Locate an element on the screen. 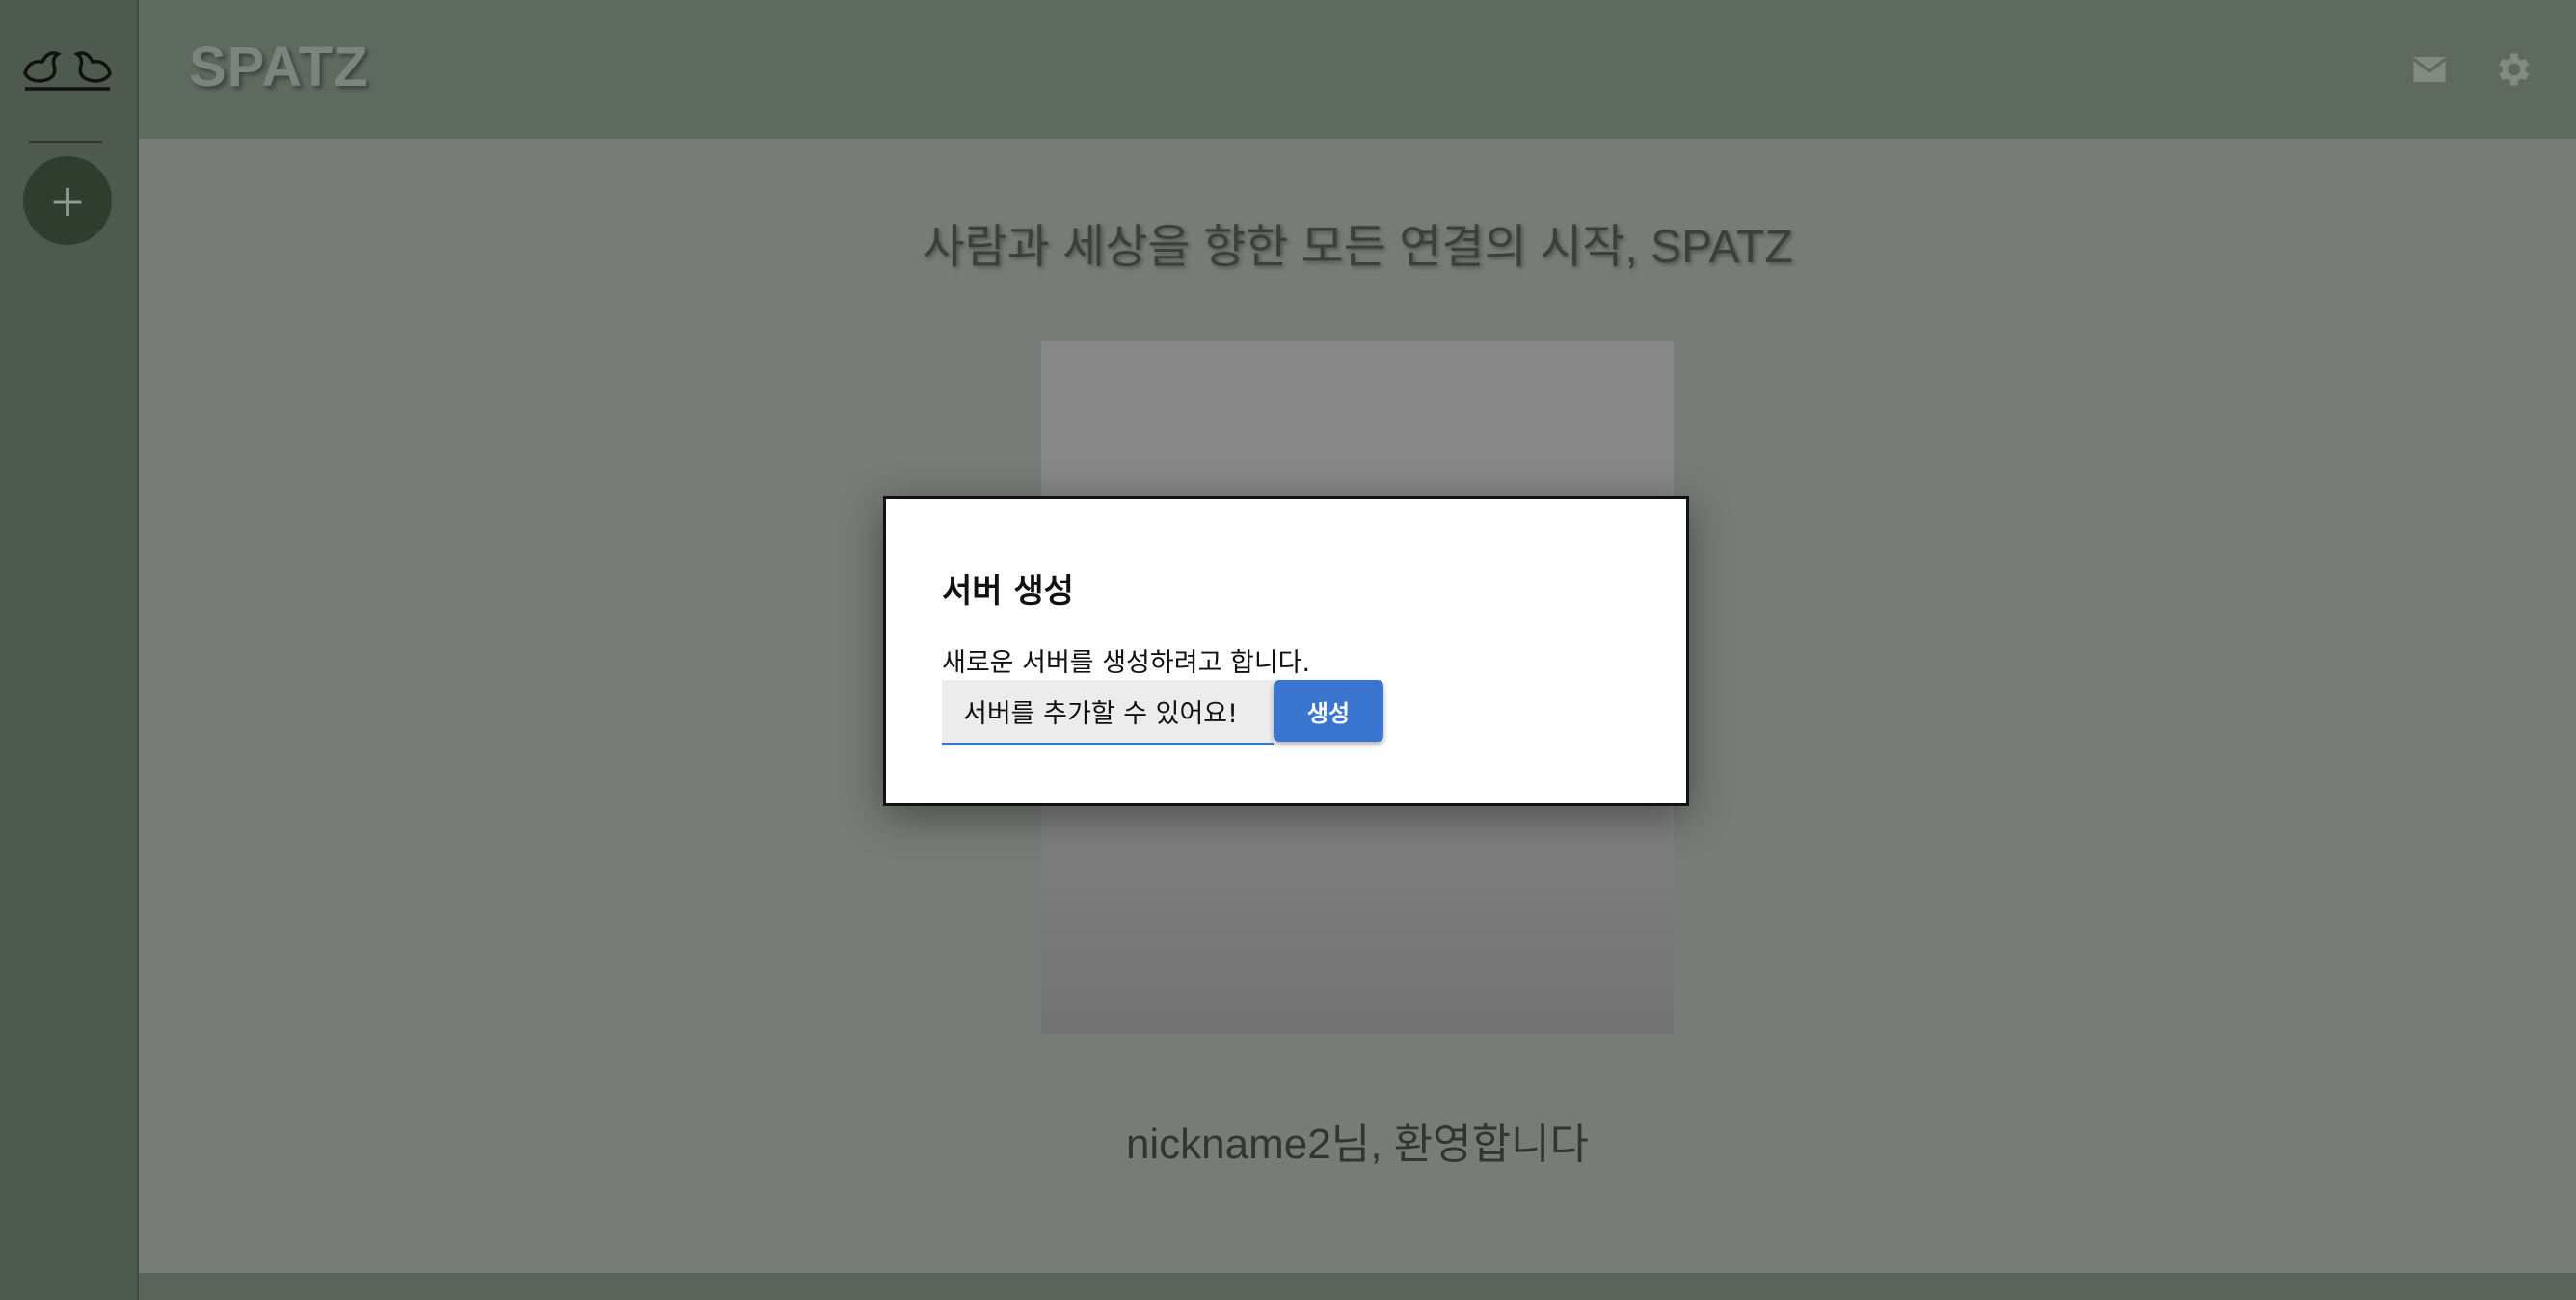 The image size is (2576, 1300). dialog-description: 새로운 서버를 생성하려고 합니다. is located at coordinates (1127, 663).